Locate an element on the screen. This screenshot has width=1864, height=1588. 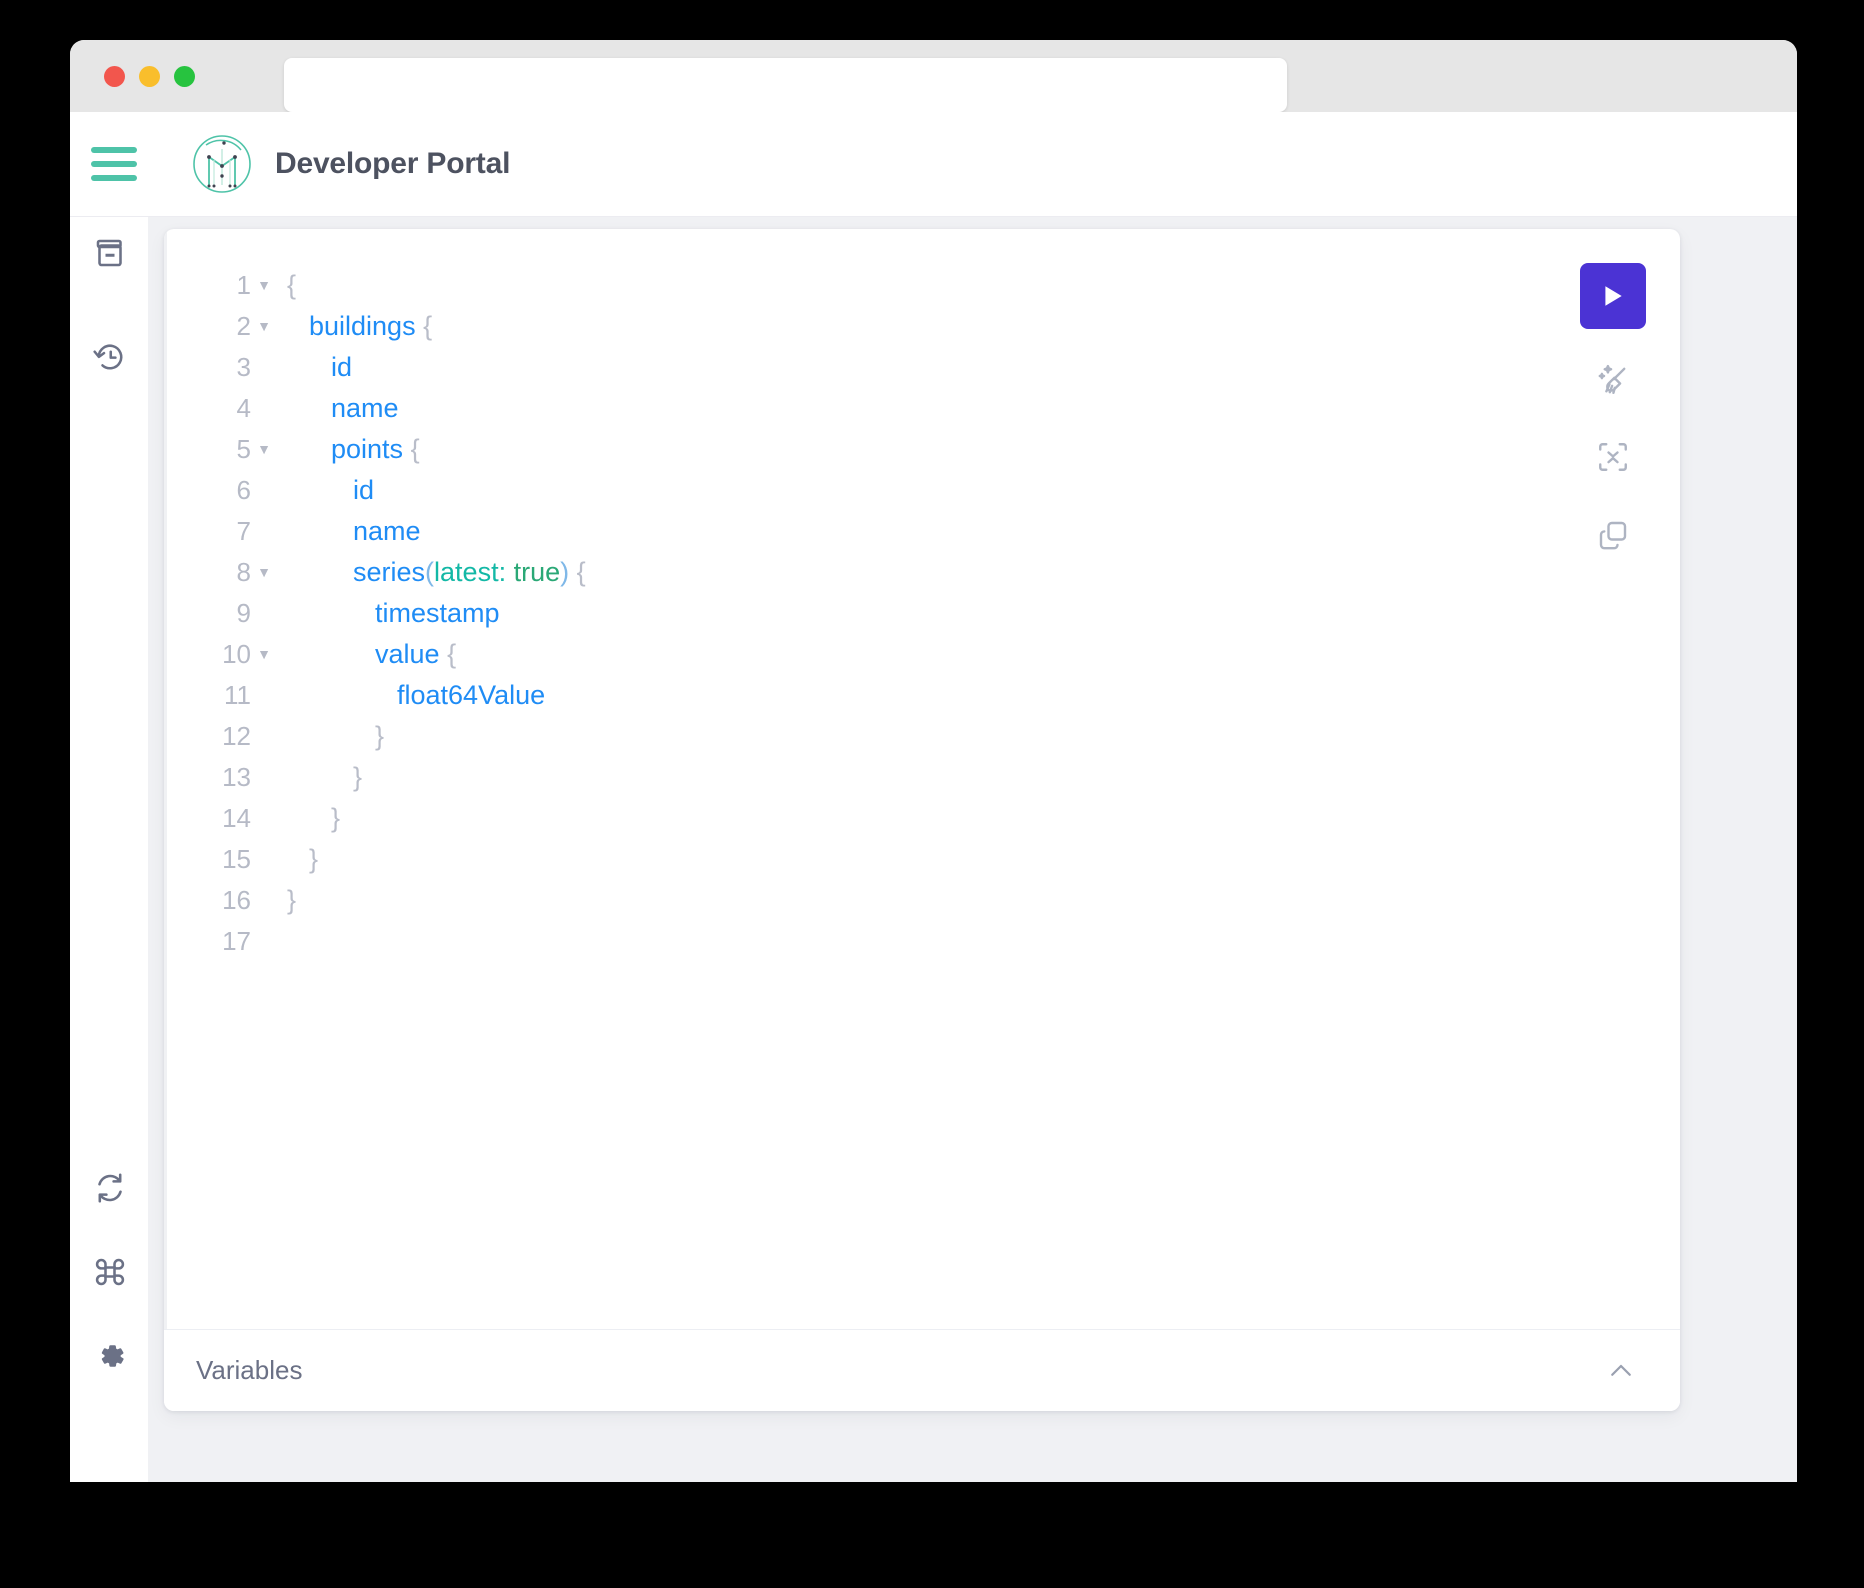
line-number: 10 is located at coordinates (236, 654).